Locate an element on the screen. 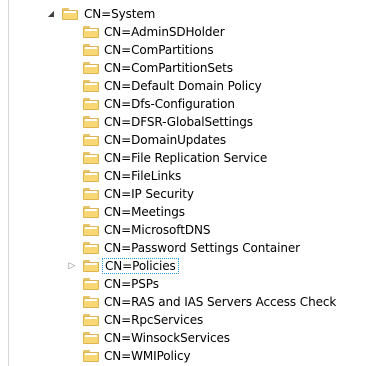 This screenshot has height=366, width=380. tree-node: CN=WinsockServices is located at coordinates (190, 338).